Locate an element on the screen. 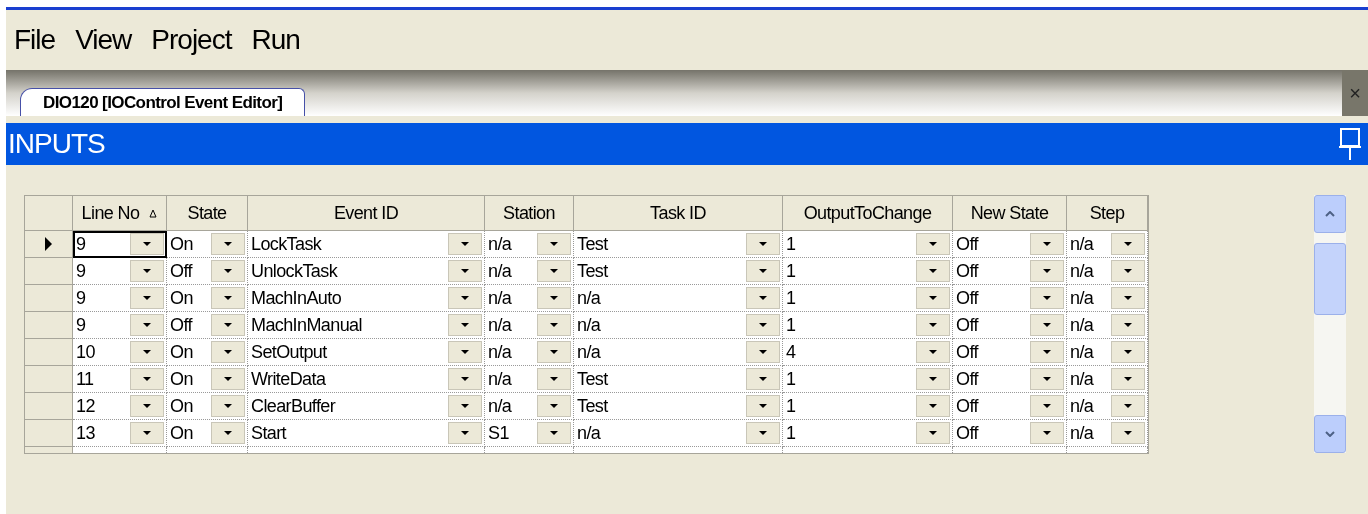 The width and height of the screenshot is (1368, 514). menu-item: File is located at coordinates (35, 40).